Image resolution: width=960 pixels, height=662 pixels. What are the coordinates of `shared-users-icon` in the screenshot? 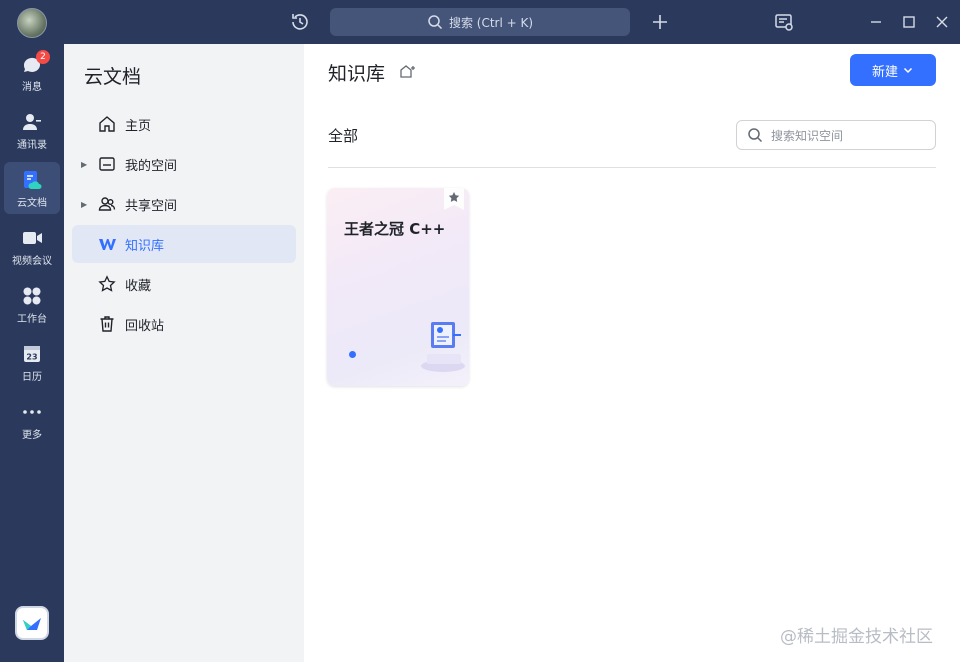 It's located at (107, 204).